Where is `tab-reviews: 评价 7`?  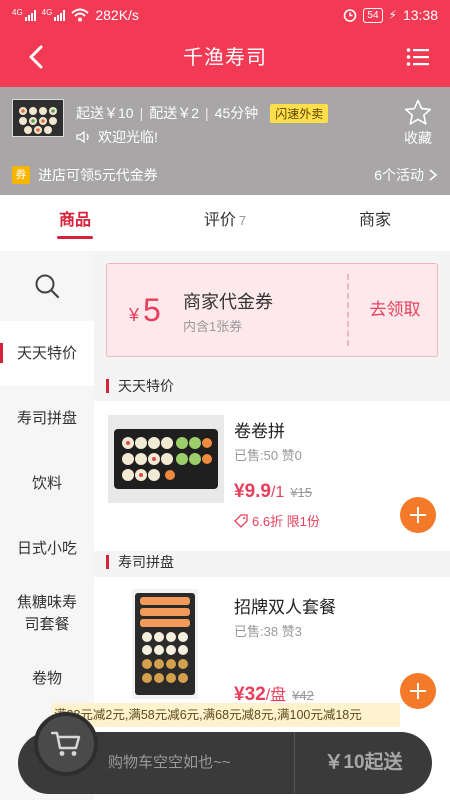 tab-reviews: 评价 7 is located at coordinates (225, 221).